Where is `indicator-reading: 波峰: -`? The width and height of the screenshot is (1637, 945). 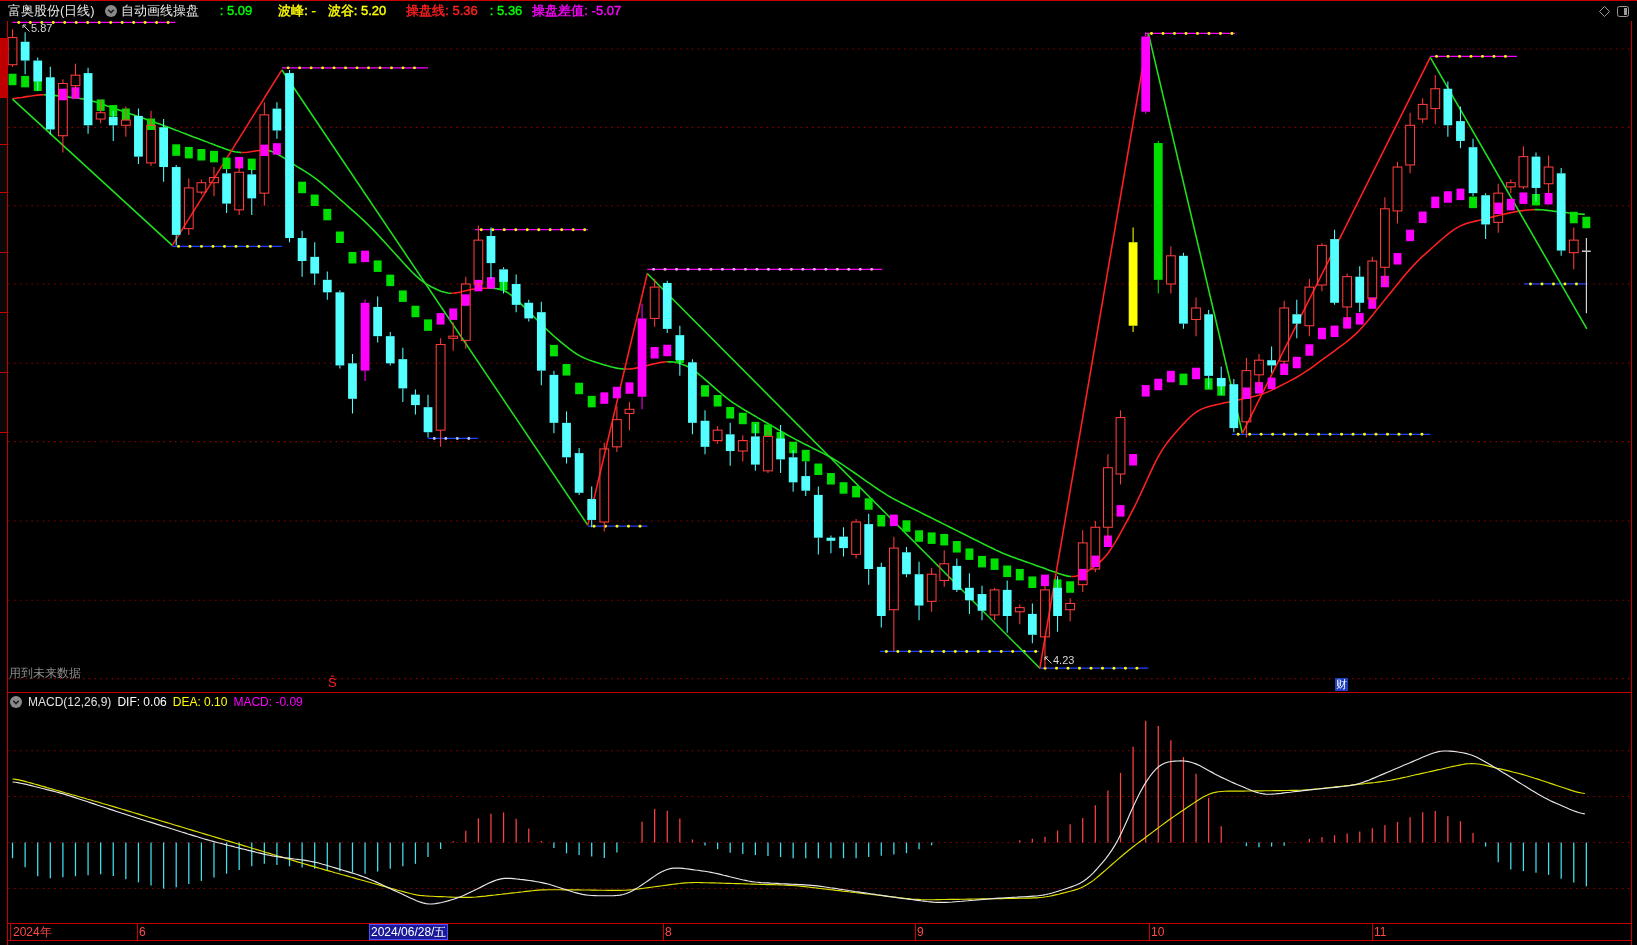
indicator-reading: 波峰: - is located at coordinates (297, 11).